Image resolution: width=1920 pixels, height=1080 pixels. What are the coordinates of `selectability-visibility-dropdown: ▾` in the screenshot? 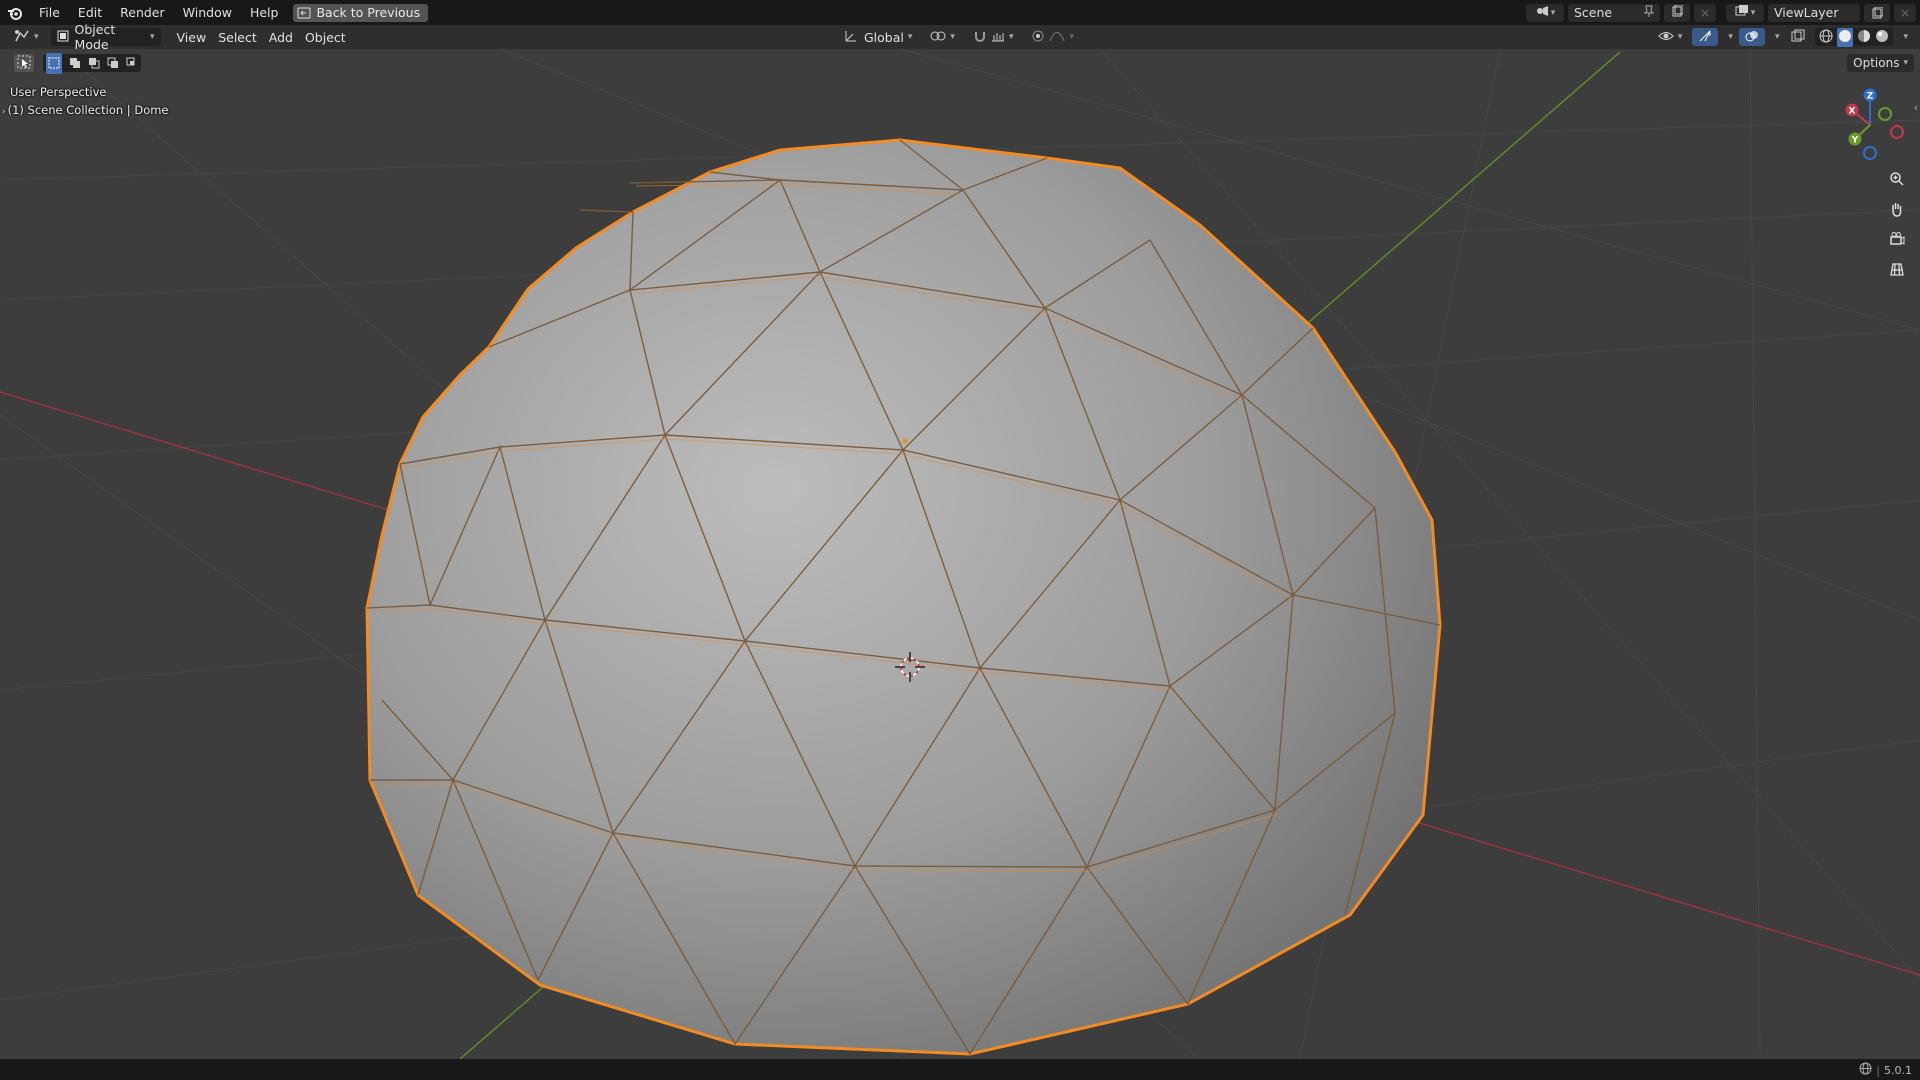 It's located at (1670, 37).